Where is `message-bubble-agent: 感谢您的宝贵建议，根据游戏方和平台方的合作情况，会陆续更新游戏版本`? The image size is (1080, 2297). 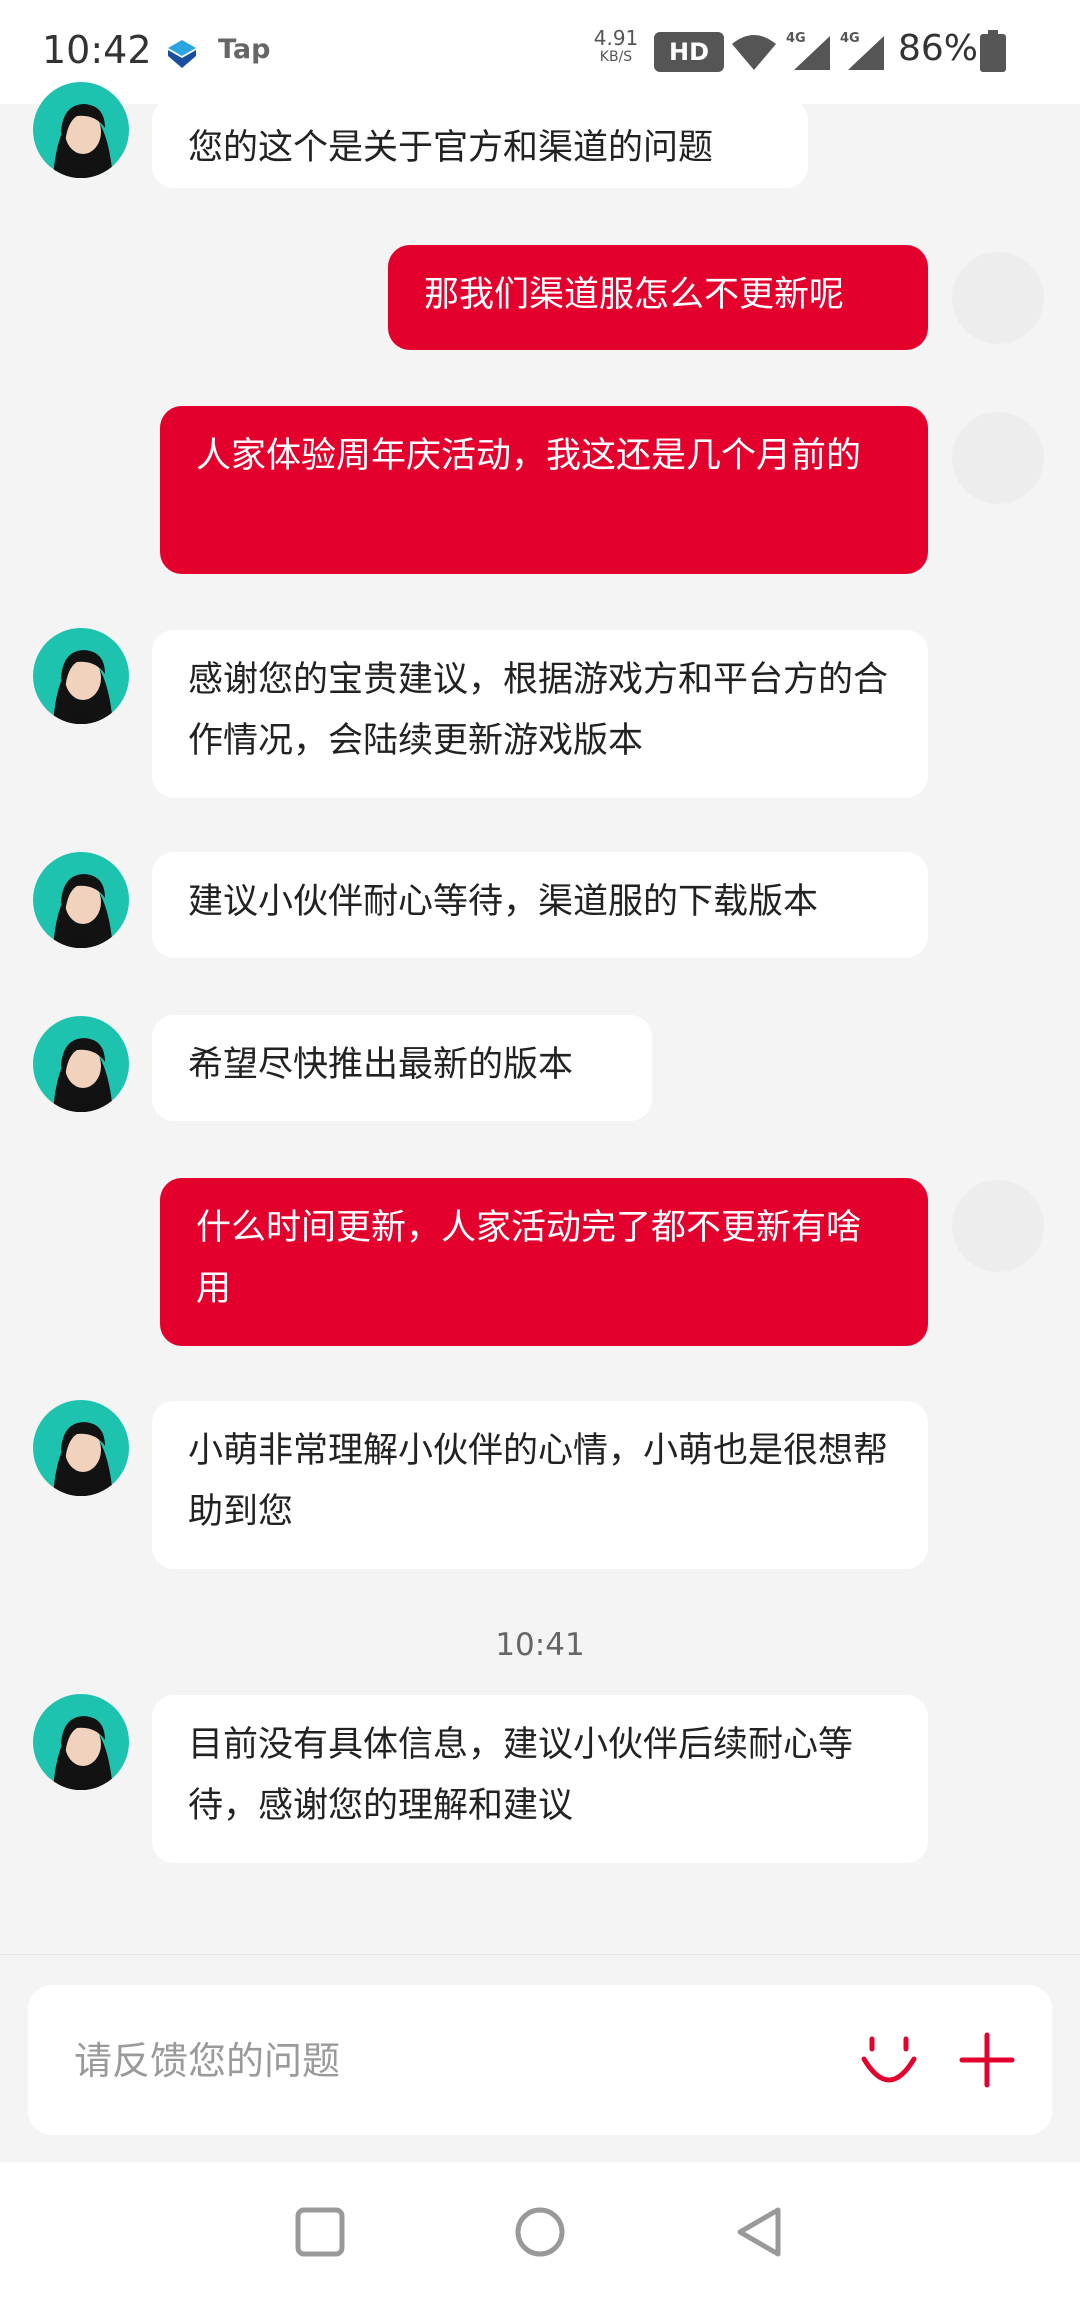
message-bubble-agent: 感谢您的宝贵建议，根据游戏方和平台方的合作情况，会陆续更新游戏版本 is located at coordinates (540, 714).